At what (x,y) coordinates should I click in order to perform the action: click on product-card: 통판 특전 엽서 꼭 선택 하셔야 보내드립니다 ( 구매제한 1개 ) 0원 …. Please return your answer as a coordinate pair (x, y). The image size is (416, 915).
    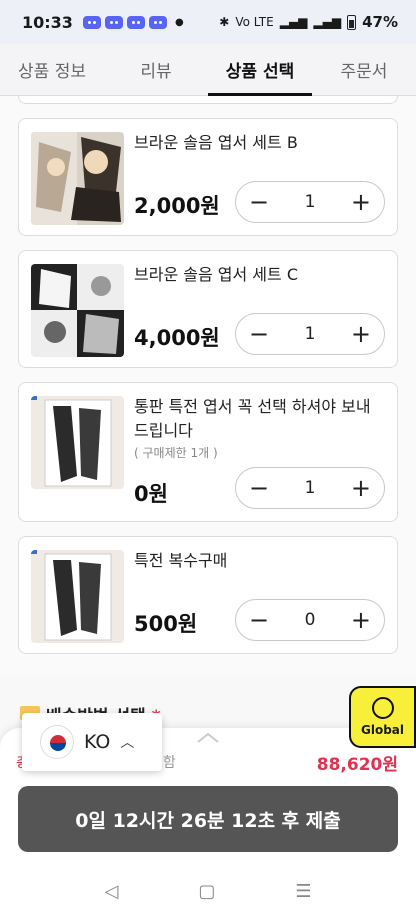
    Looking at the image, I should click on (208, 452).